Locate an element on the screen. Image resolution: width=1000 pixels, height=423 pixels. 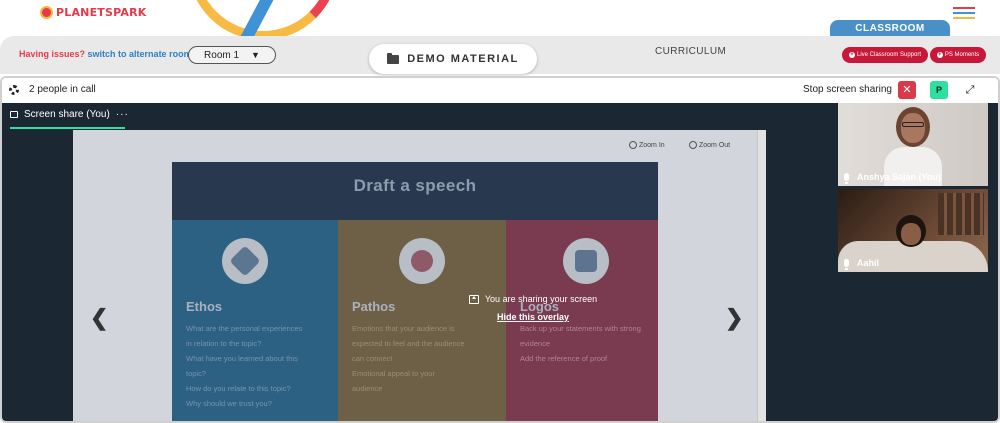
curriculum-tab: CURRICULUM is located at coordinates (690, 51).